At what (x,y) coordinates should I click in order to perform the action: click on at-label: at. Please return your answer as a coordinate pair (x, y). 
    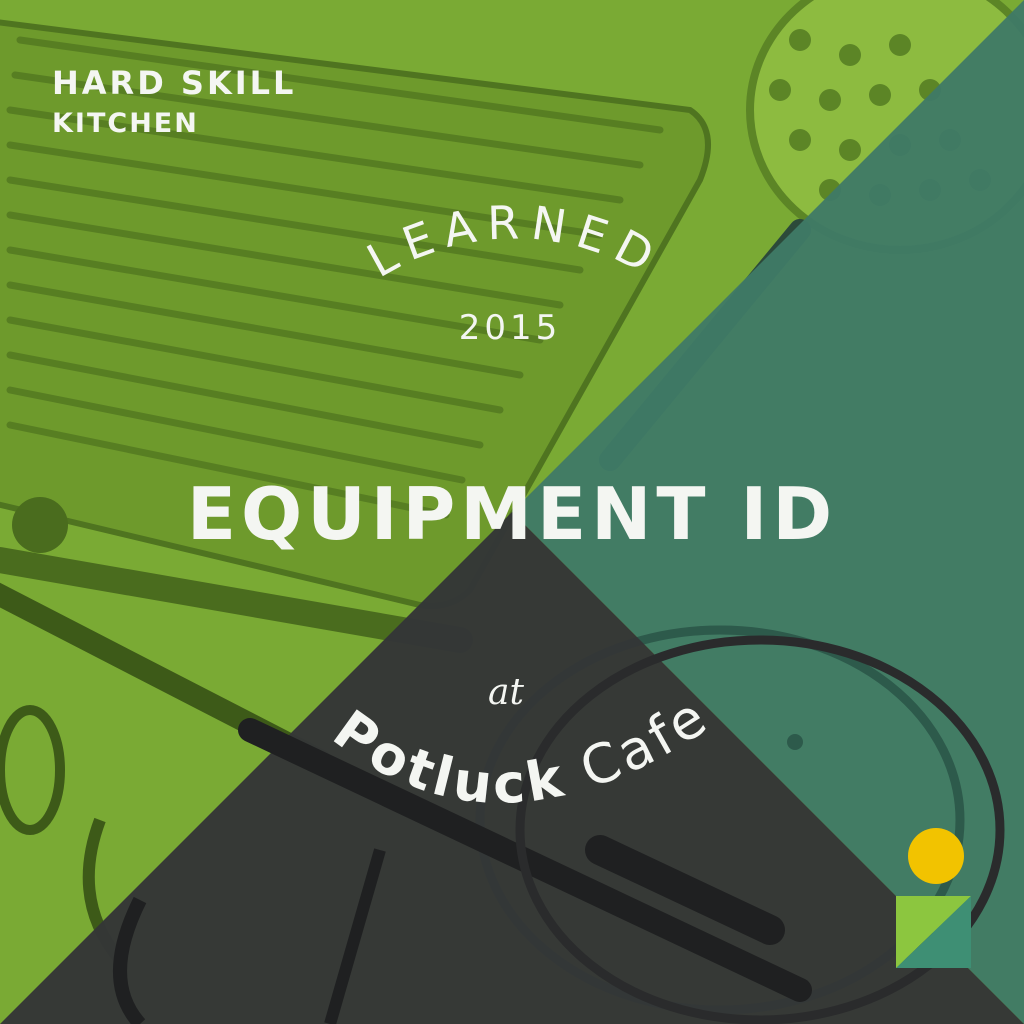
    Looking at the image, I should click on (506, 692).